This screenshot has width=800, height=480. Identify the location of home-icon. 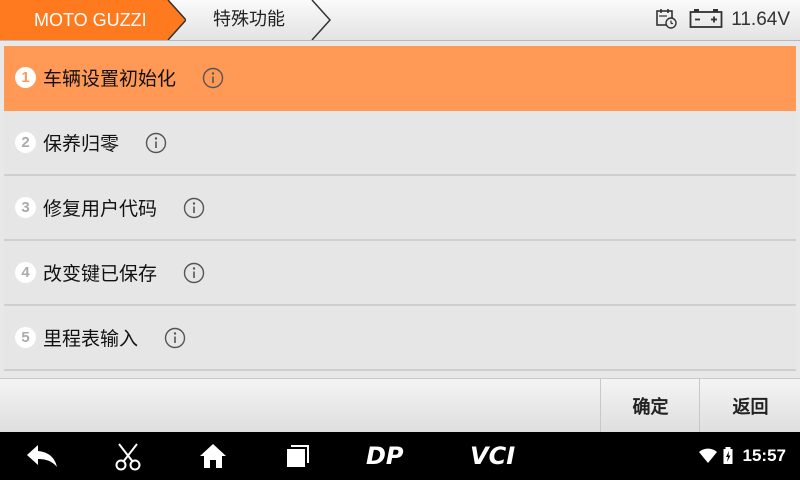
(213, 456).